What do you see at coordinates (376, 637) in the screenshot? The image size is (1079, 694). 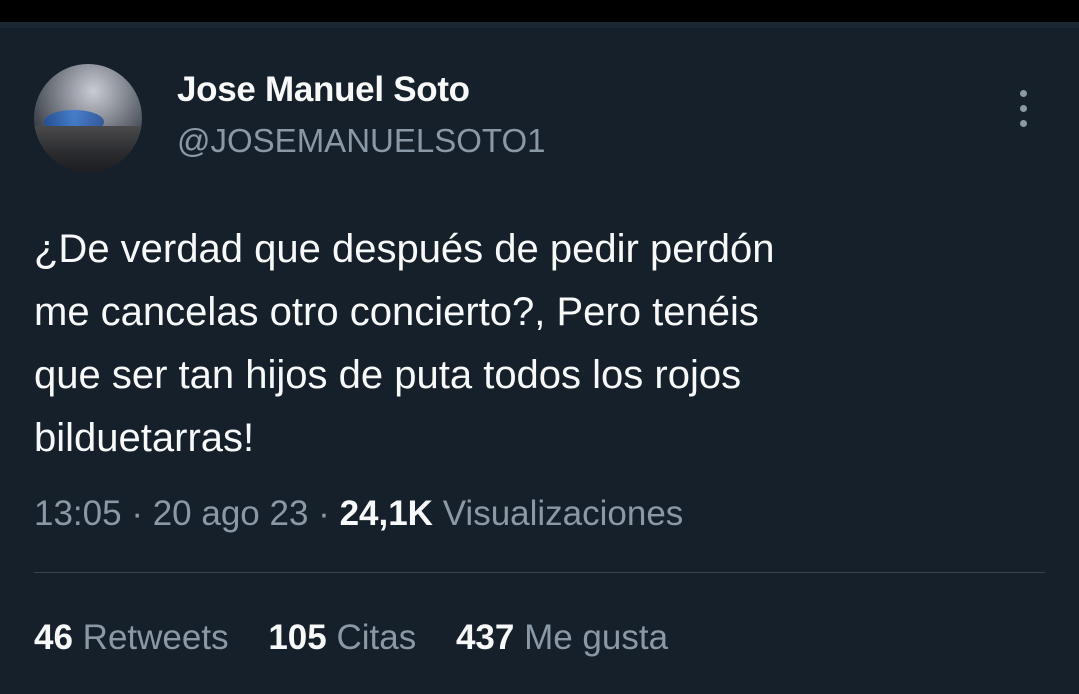 I see `quotes-label: Citas` at bounding box center [376, 637].